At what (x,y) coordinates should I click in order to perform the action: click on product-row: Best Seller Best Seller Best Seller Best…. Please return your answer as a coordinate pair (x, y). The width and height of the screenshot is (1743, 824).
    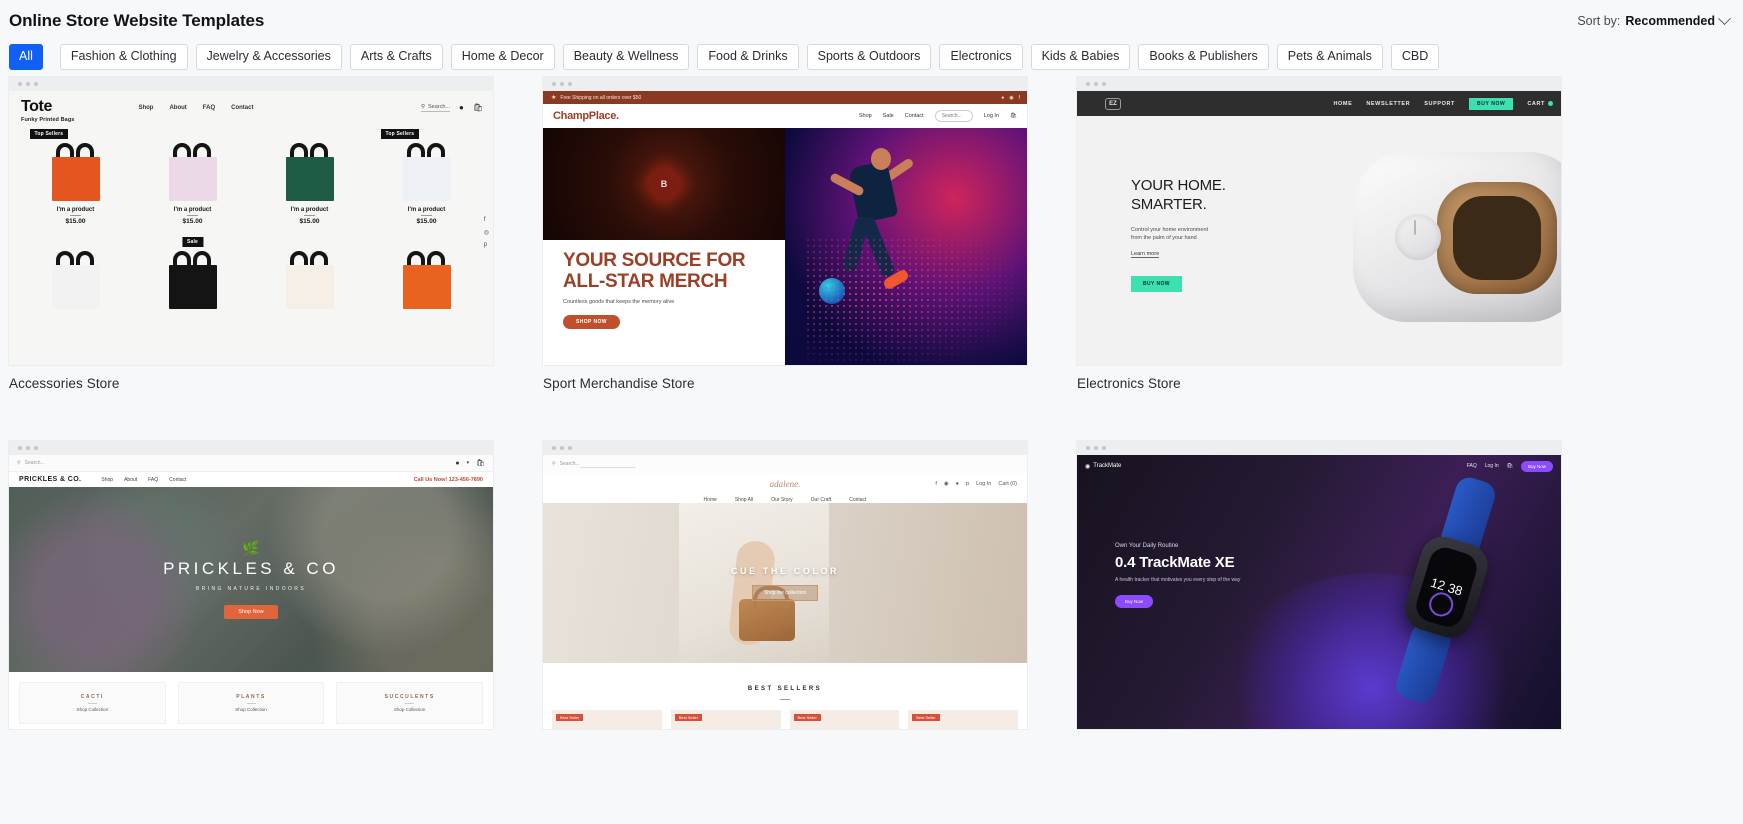
    Looking at the image, I should click on (785, 714).